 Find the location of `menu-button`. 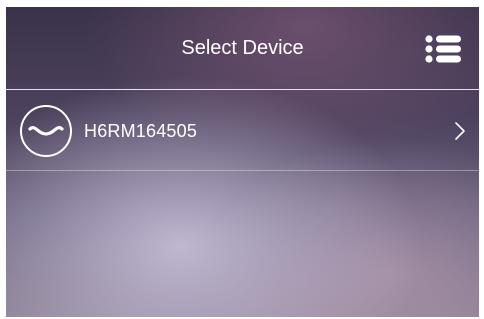

menu-button is located at coordinates (443, 49).